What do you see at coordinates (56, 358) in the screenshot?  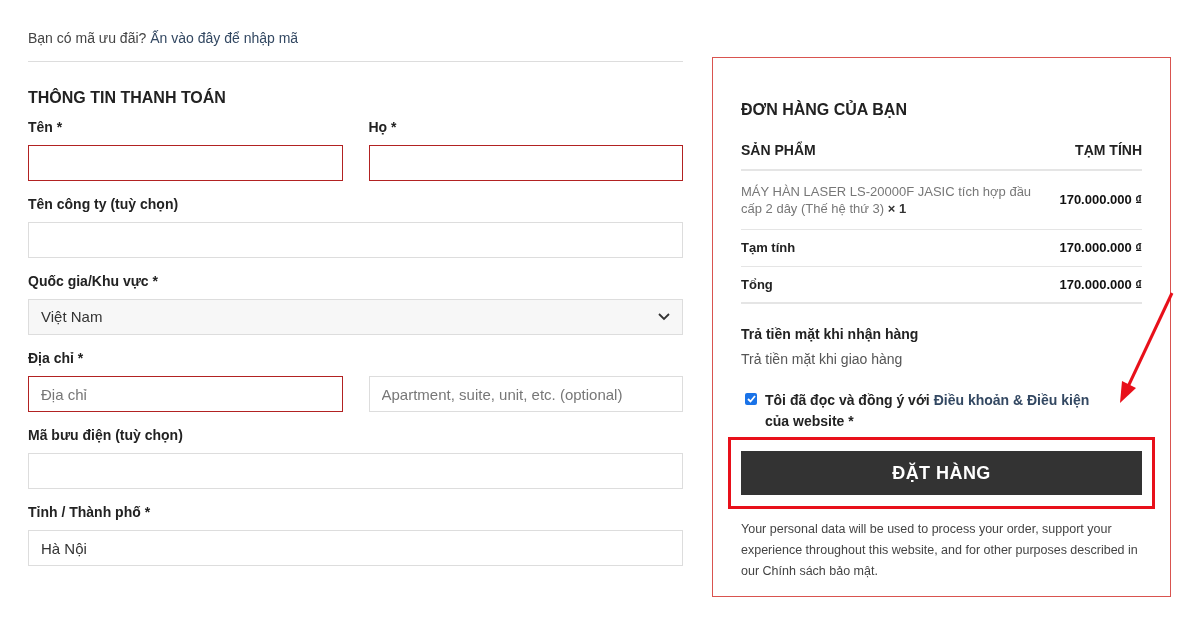 I see `field-label: Địa chỉ *` at bounding box center [56, 358].